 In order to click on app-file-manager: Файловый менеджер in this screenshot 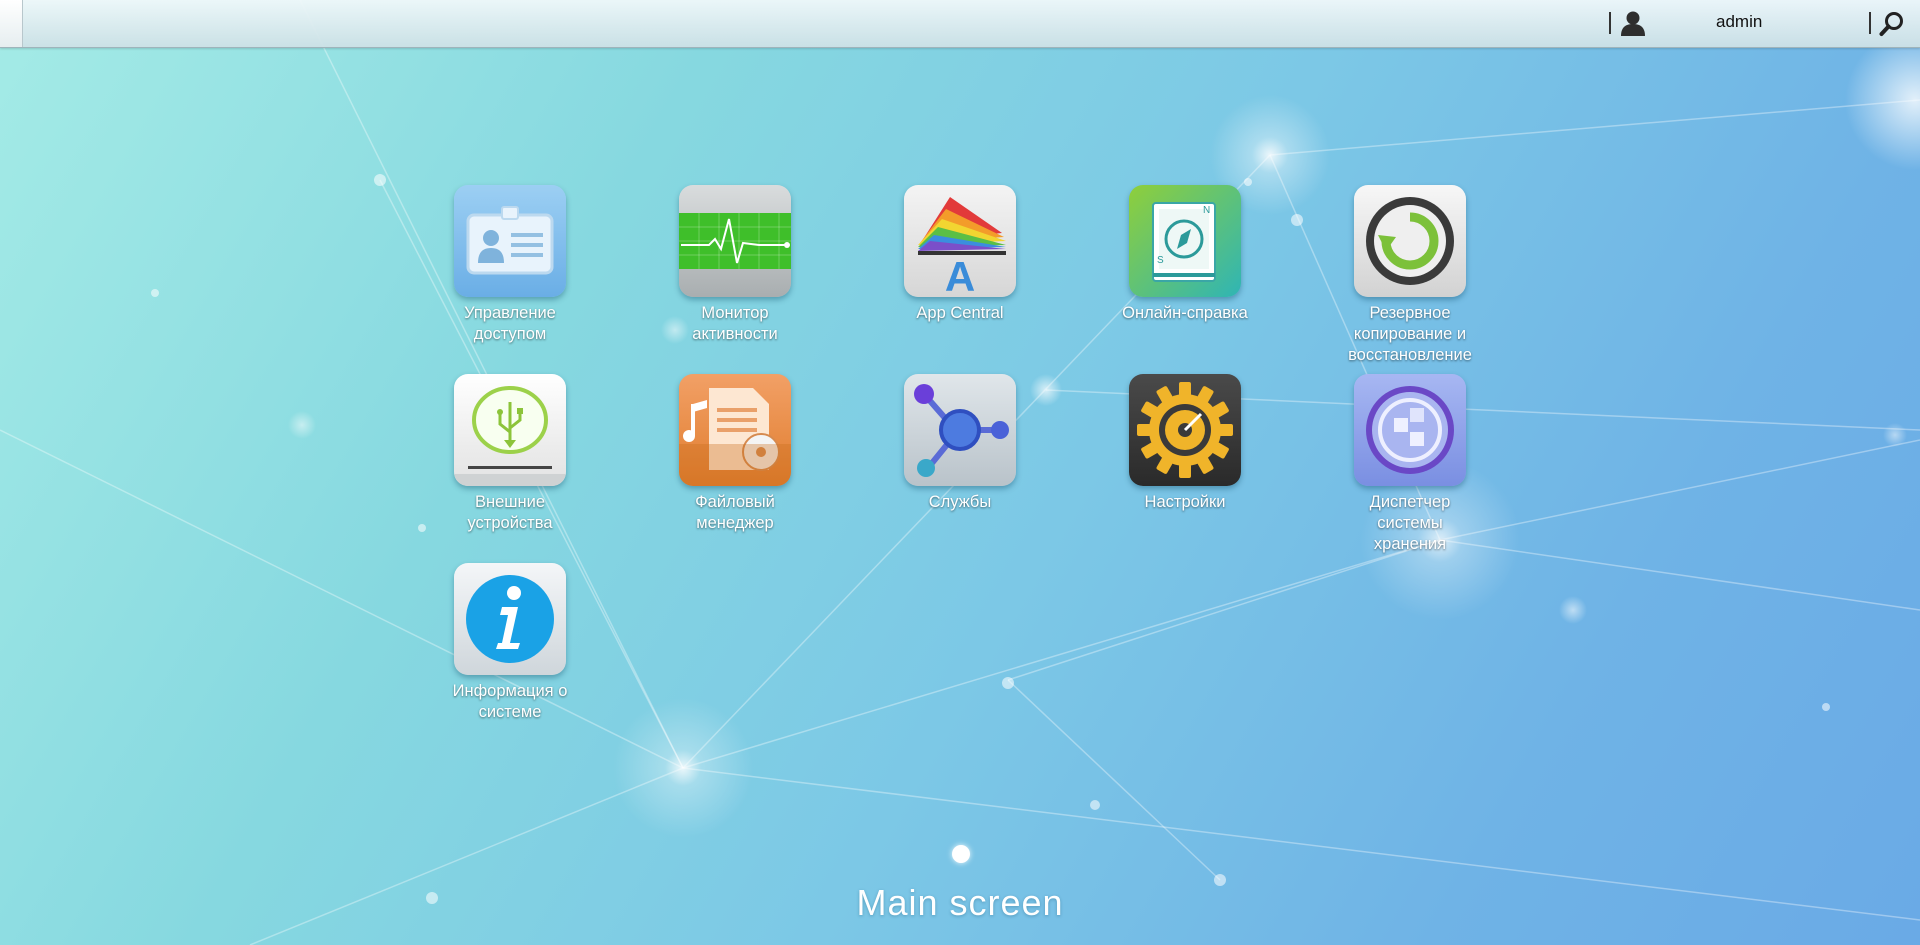, I will do `click(735, 454)`.